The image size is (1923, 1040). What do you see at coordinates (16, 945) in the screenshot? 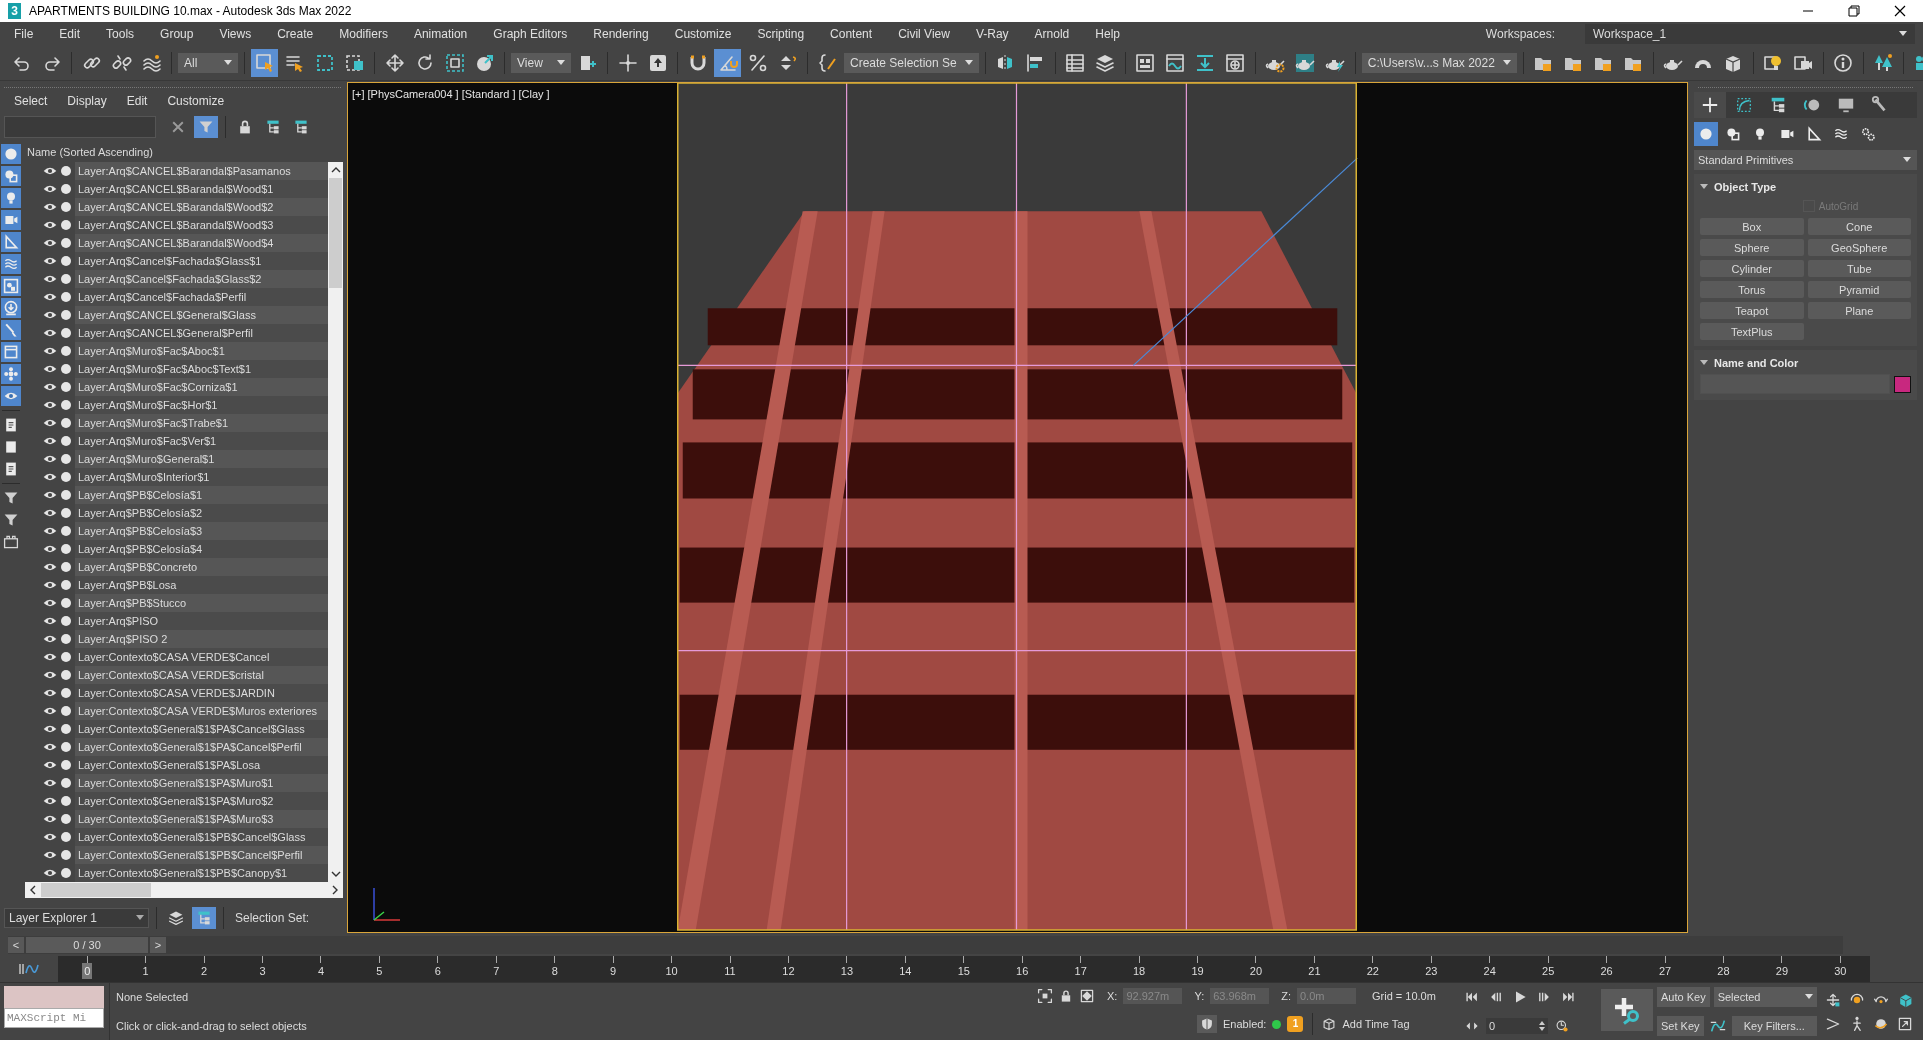
I see `previous-frame-button: <` at bounding box center [16, 945].